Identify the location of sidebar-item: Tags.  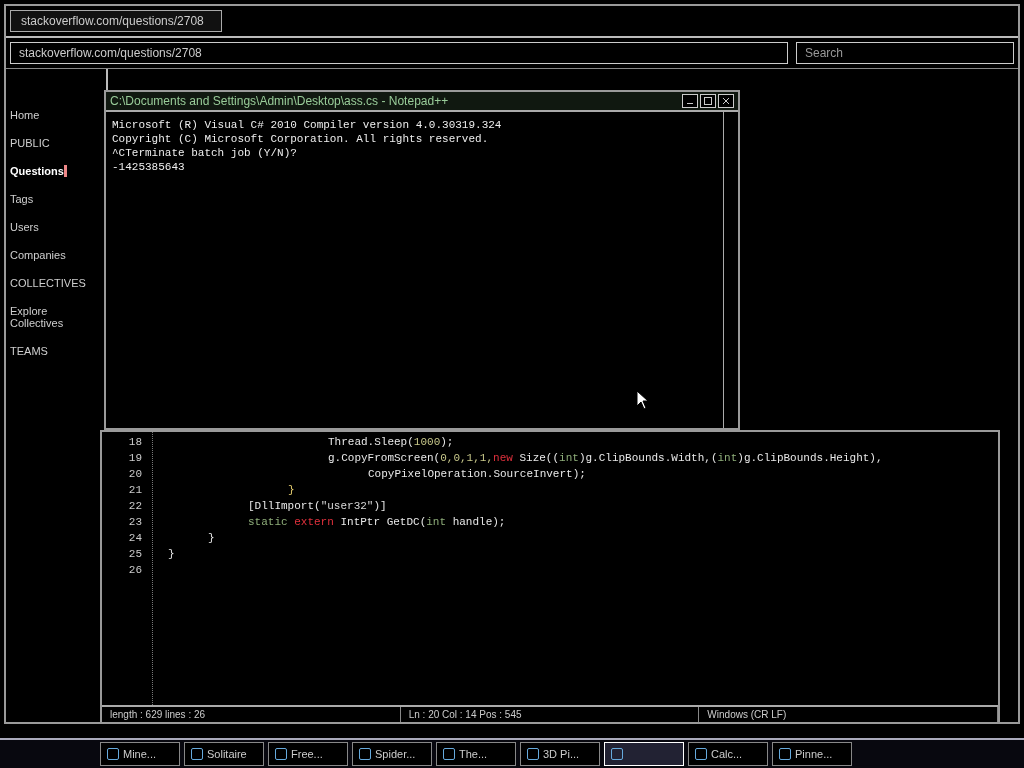
(22, 199).